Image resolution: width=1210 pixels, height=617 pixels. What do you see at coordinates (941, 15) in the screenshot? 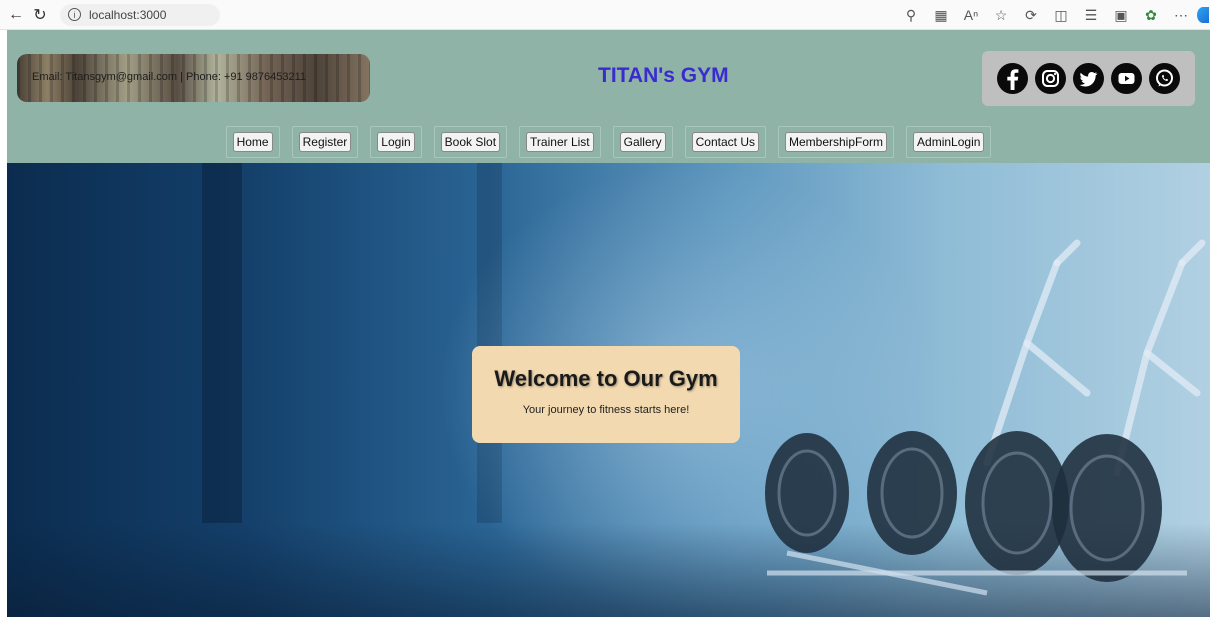
I see `apps-icon: ▦` at bounding box center [941, 15].